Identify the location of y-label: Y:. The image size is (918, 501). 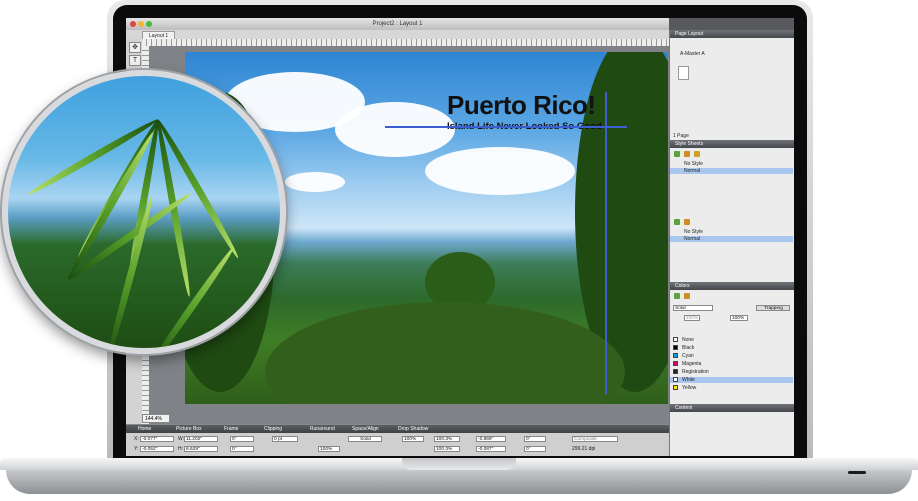
(136, 449).